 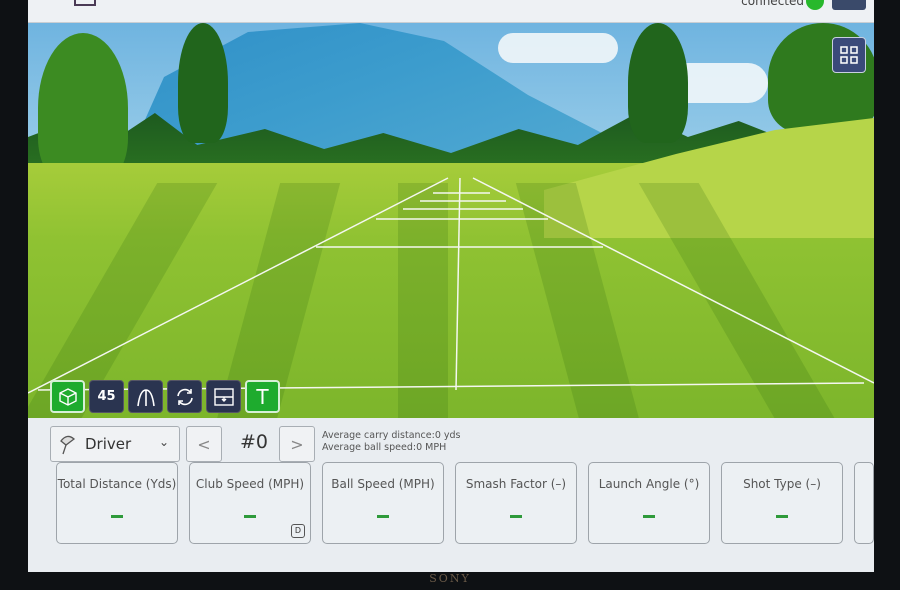 What do you see at coordinates (516, 484) in the screenshot?
I see `metric-title: Smash Factor (–)` at bounding box center [516, 484].